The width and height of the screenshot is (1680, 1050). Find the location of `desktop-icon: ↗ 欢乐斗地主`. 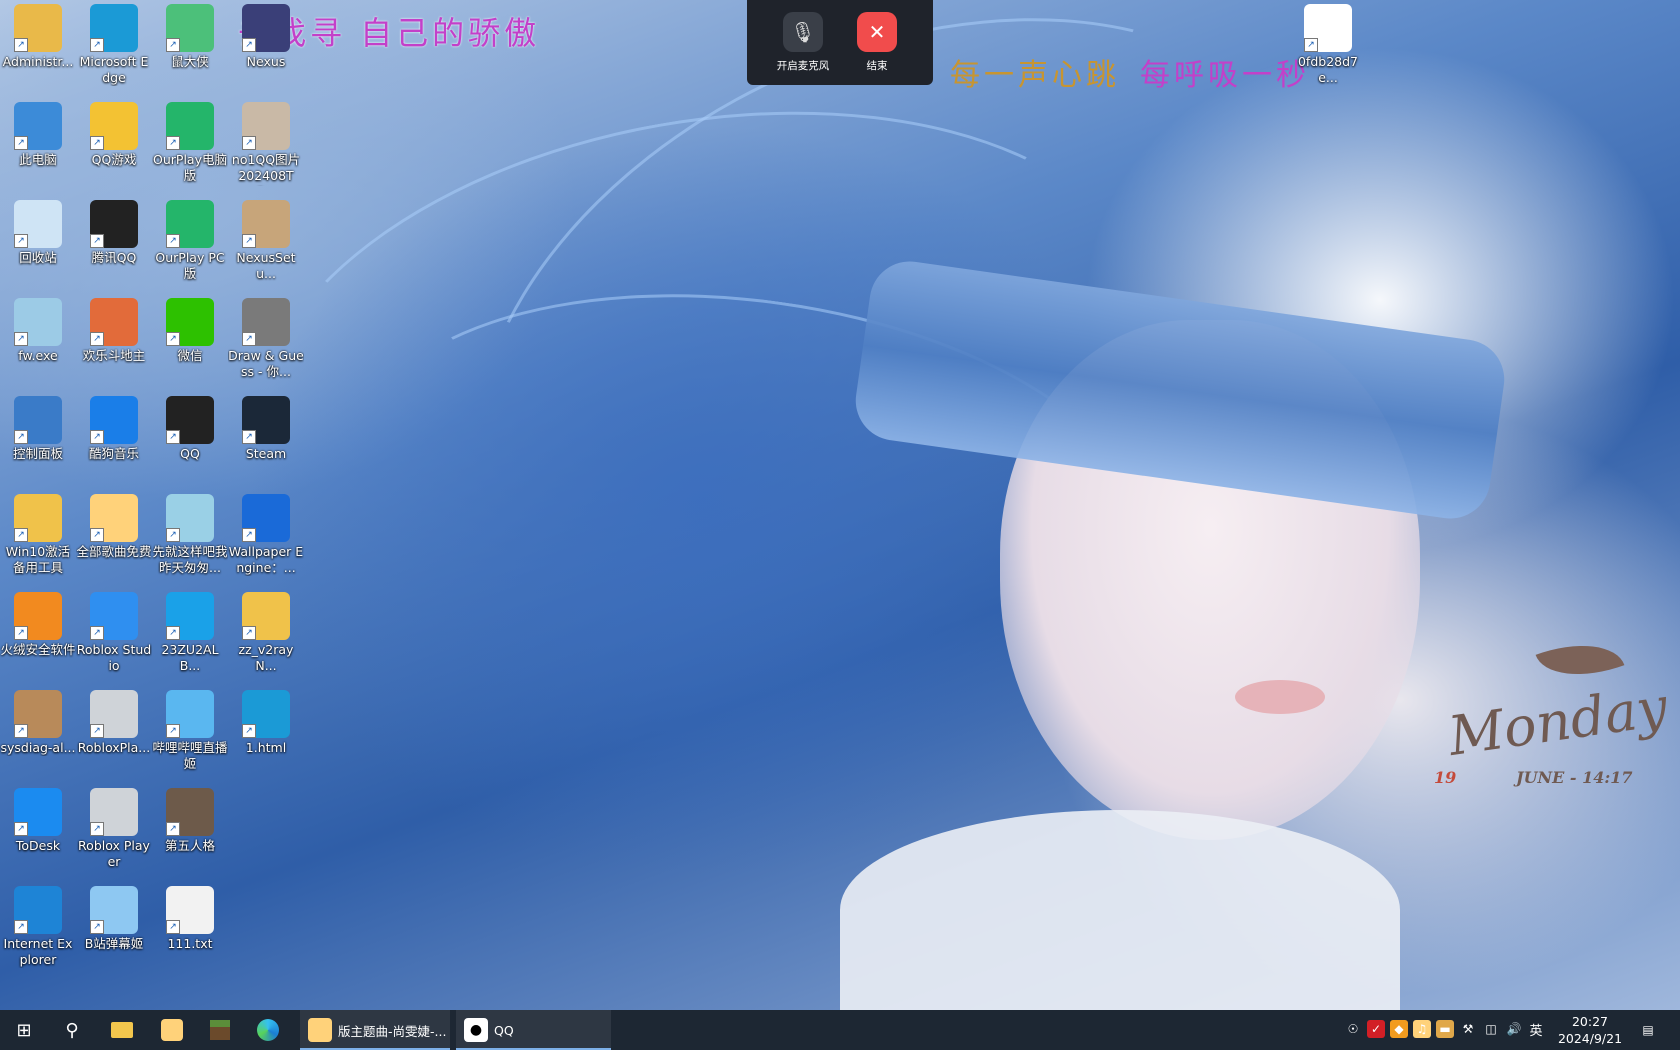

desktop-icon: ↗ 欢乐斗地主 is located at coordinates (114, 329).